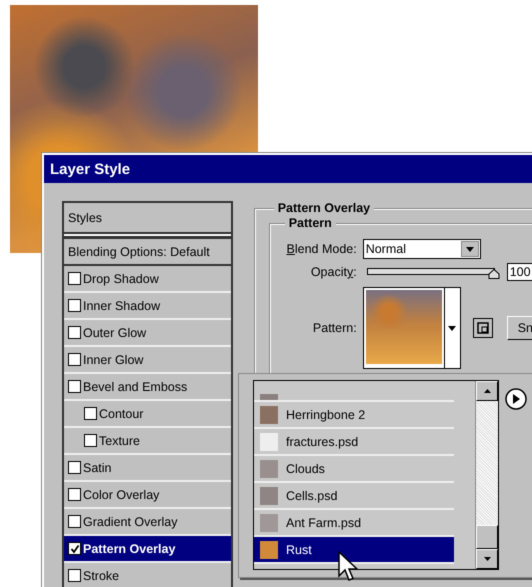  What do you see at coordinates (334, 328) in the screenshot?
I see `pattern-label: Pattern:` at bounding box center [334, 328].